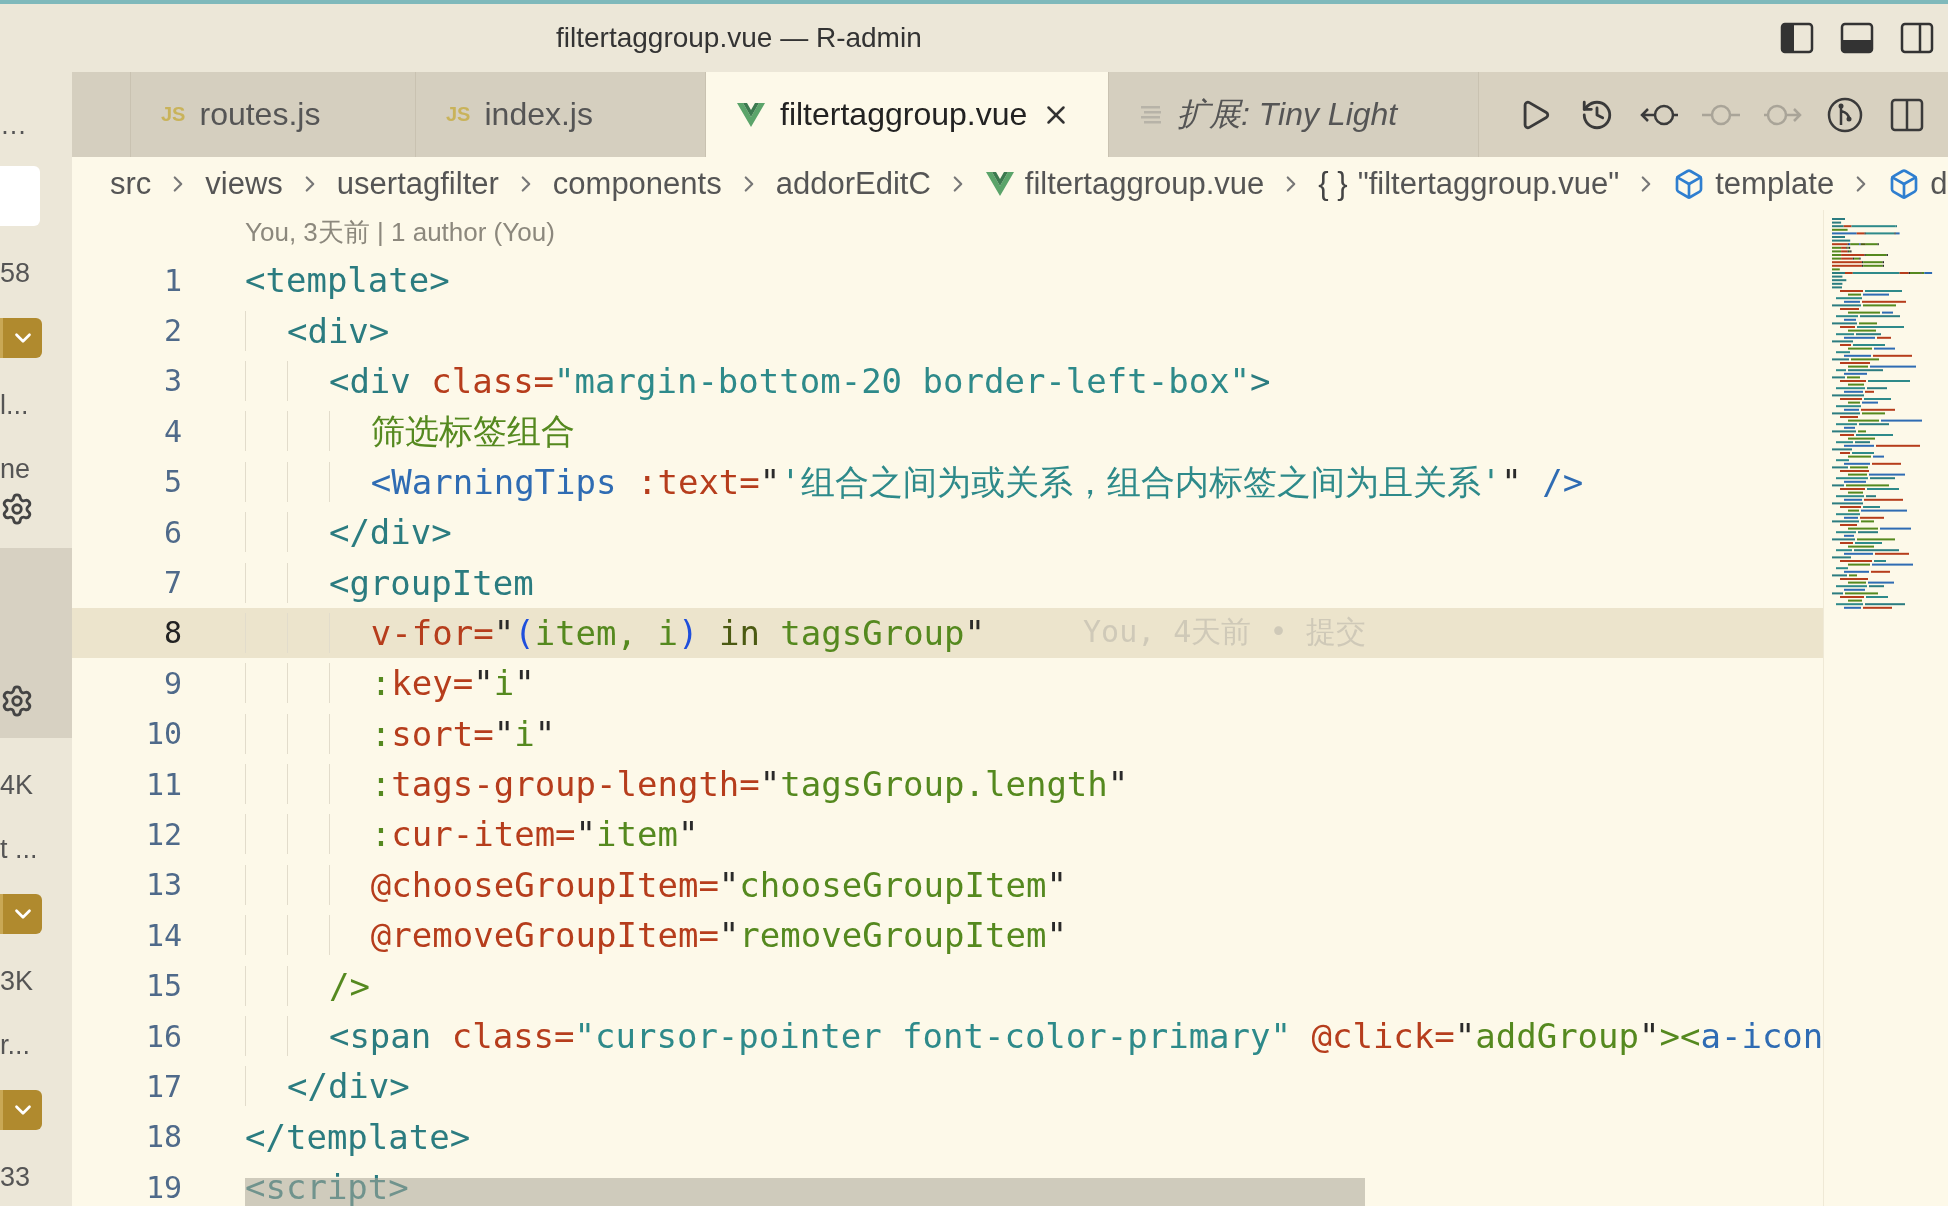 This screenshot has width=1948, height=1206. What do you see at coordinates (853, 183) in the screenshot?
I see `breadcrumb-item: addorEditC` at bounding box center [853, 183].